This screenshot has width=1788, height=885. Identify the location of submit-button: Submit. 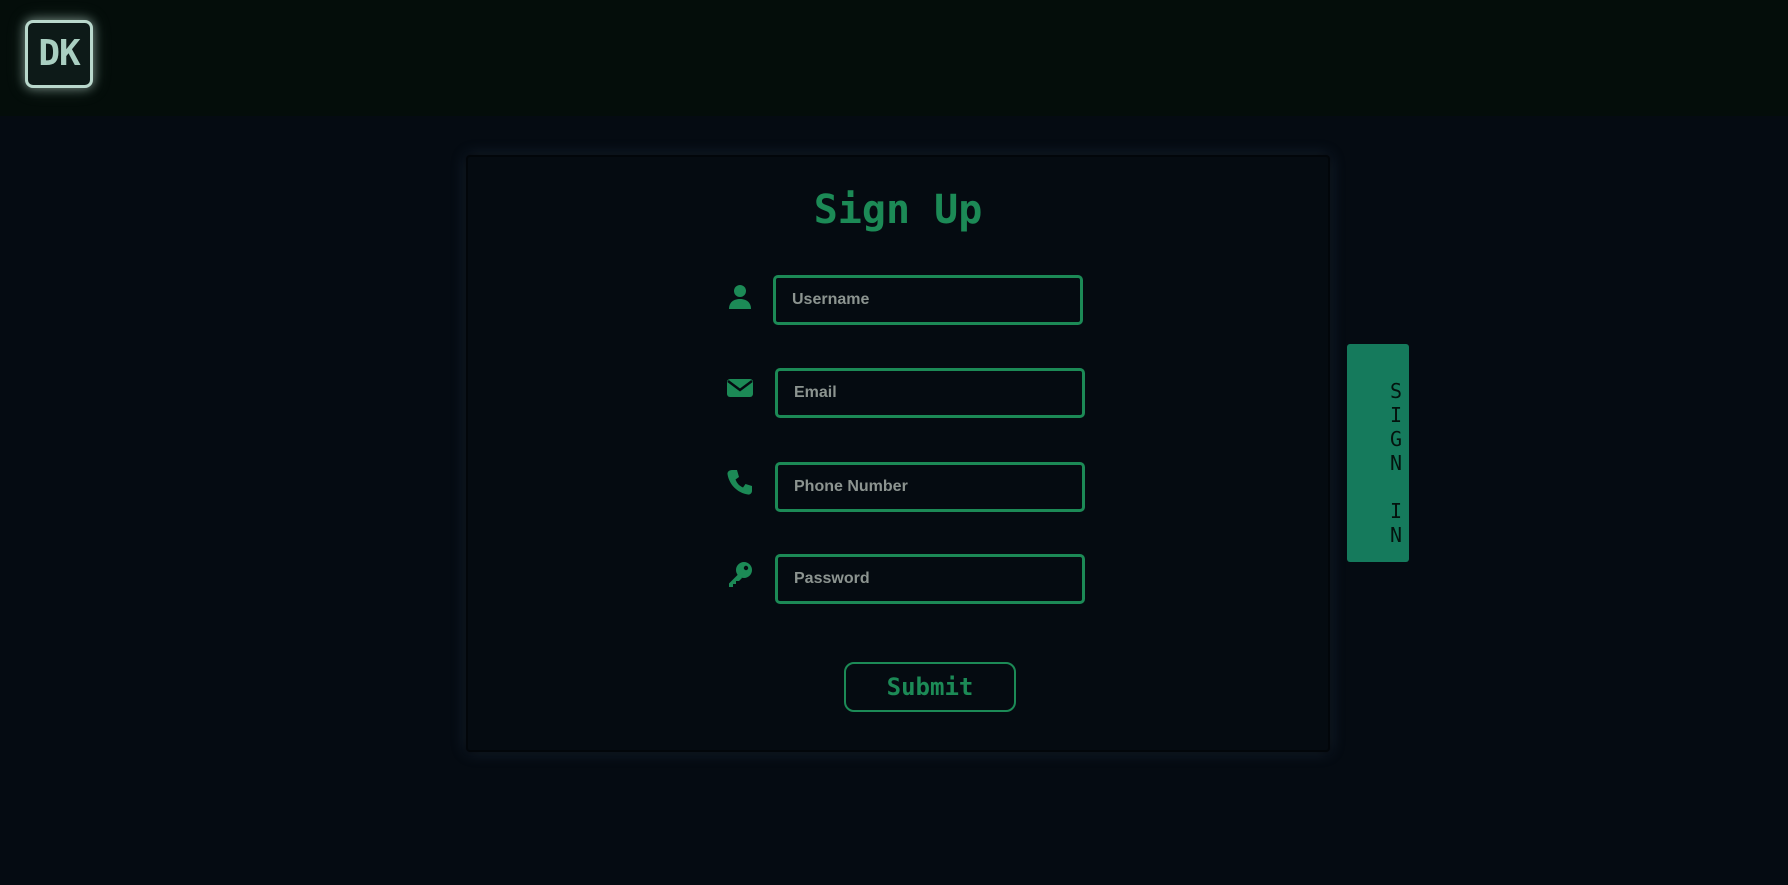
(930, 687).